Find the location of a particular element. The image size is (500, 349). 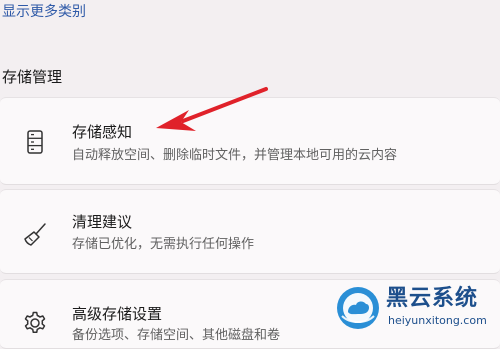

advanced-storage-settings-title: 高级存储设置 is located at coordinates (117, 314).